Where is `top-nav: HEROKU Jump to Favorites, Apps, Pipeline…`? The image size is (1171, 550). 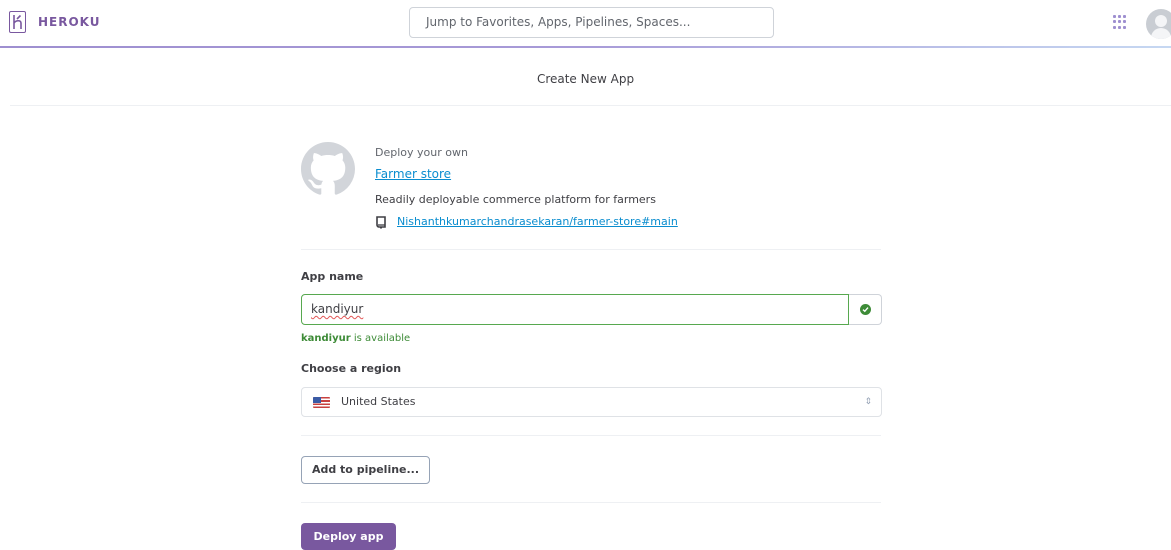 top-nav: HEROKU Jump to Favorites, Apps, Pipeline… is located at coordinates (585, 23).